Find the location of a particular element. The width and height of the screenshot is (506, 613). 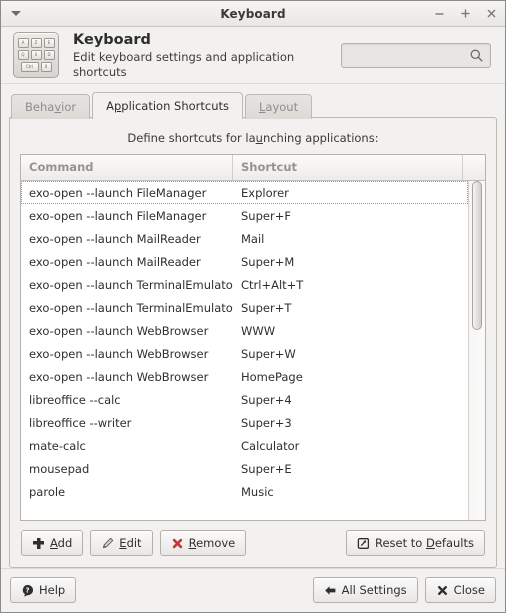

table-row: exo-open --launch WebBrowser HomePage is located at coordinates (244, 376).